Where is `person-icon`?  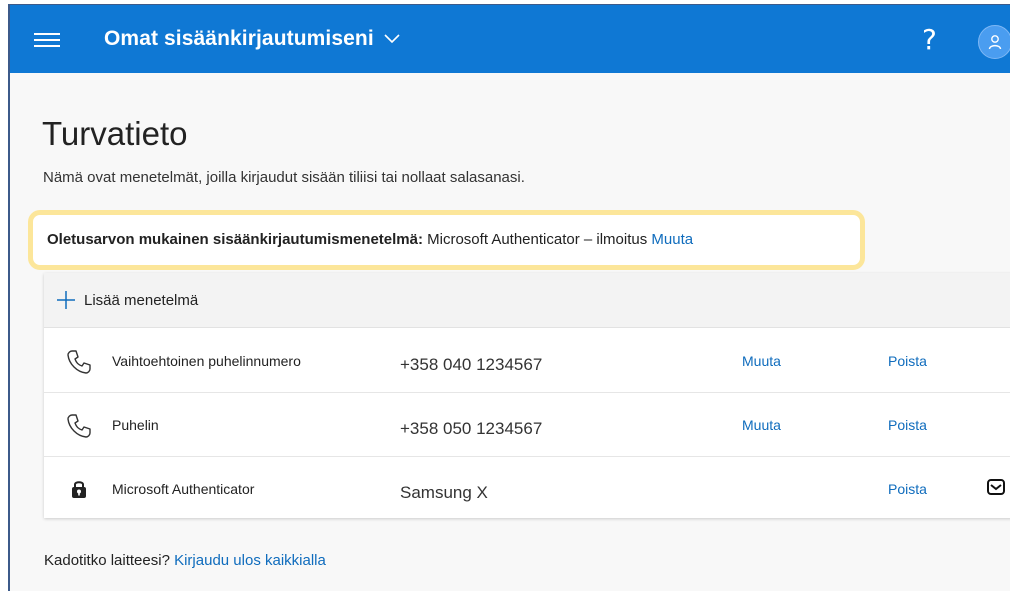 person-icon is located at coordinates (995, 42).